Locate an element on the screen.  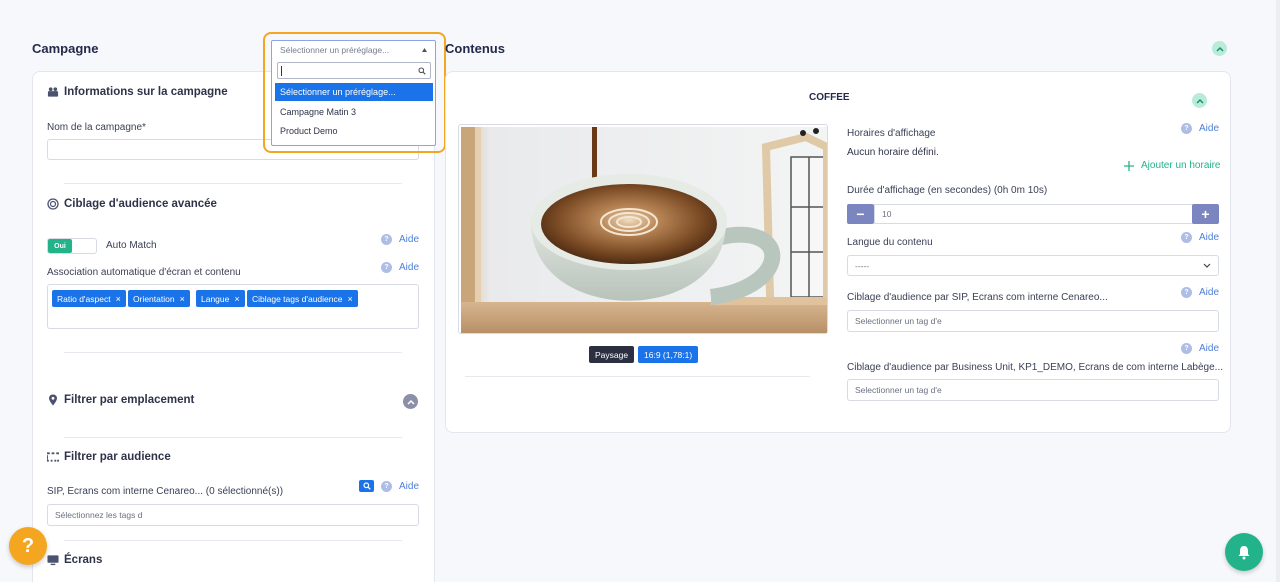
sip-tags-input: Sélectionnez les tags d is located at coordinates (233, 515).